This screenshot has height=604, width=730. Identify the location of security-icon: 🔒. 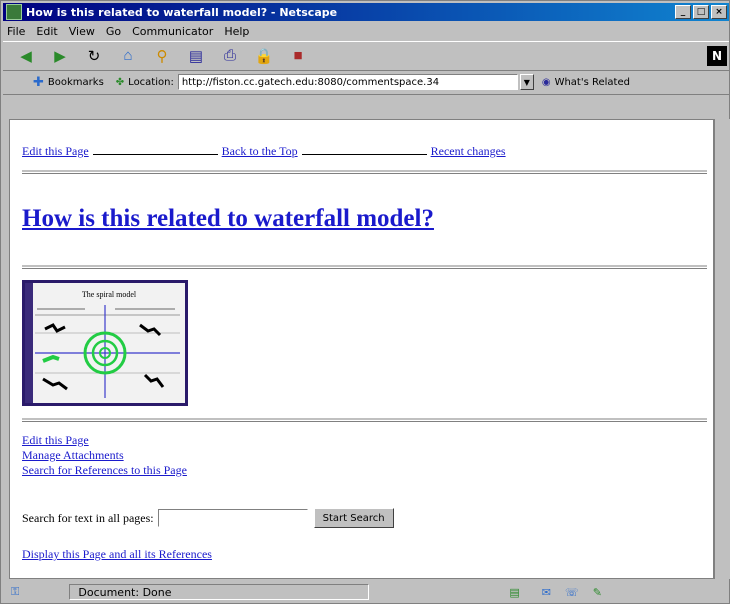
(264, 56).